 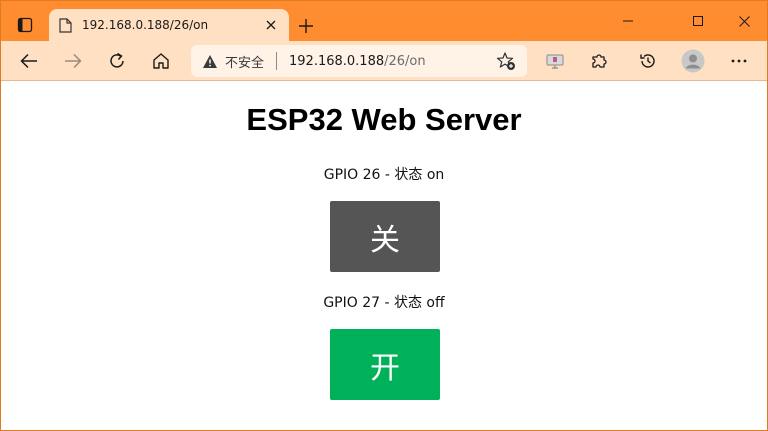 I want to click on close-icon, so click(x=744, y=21).